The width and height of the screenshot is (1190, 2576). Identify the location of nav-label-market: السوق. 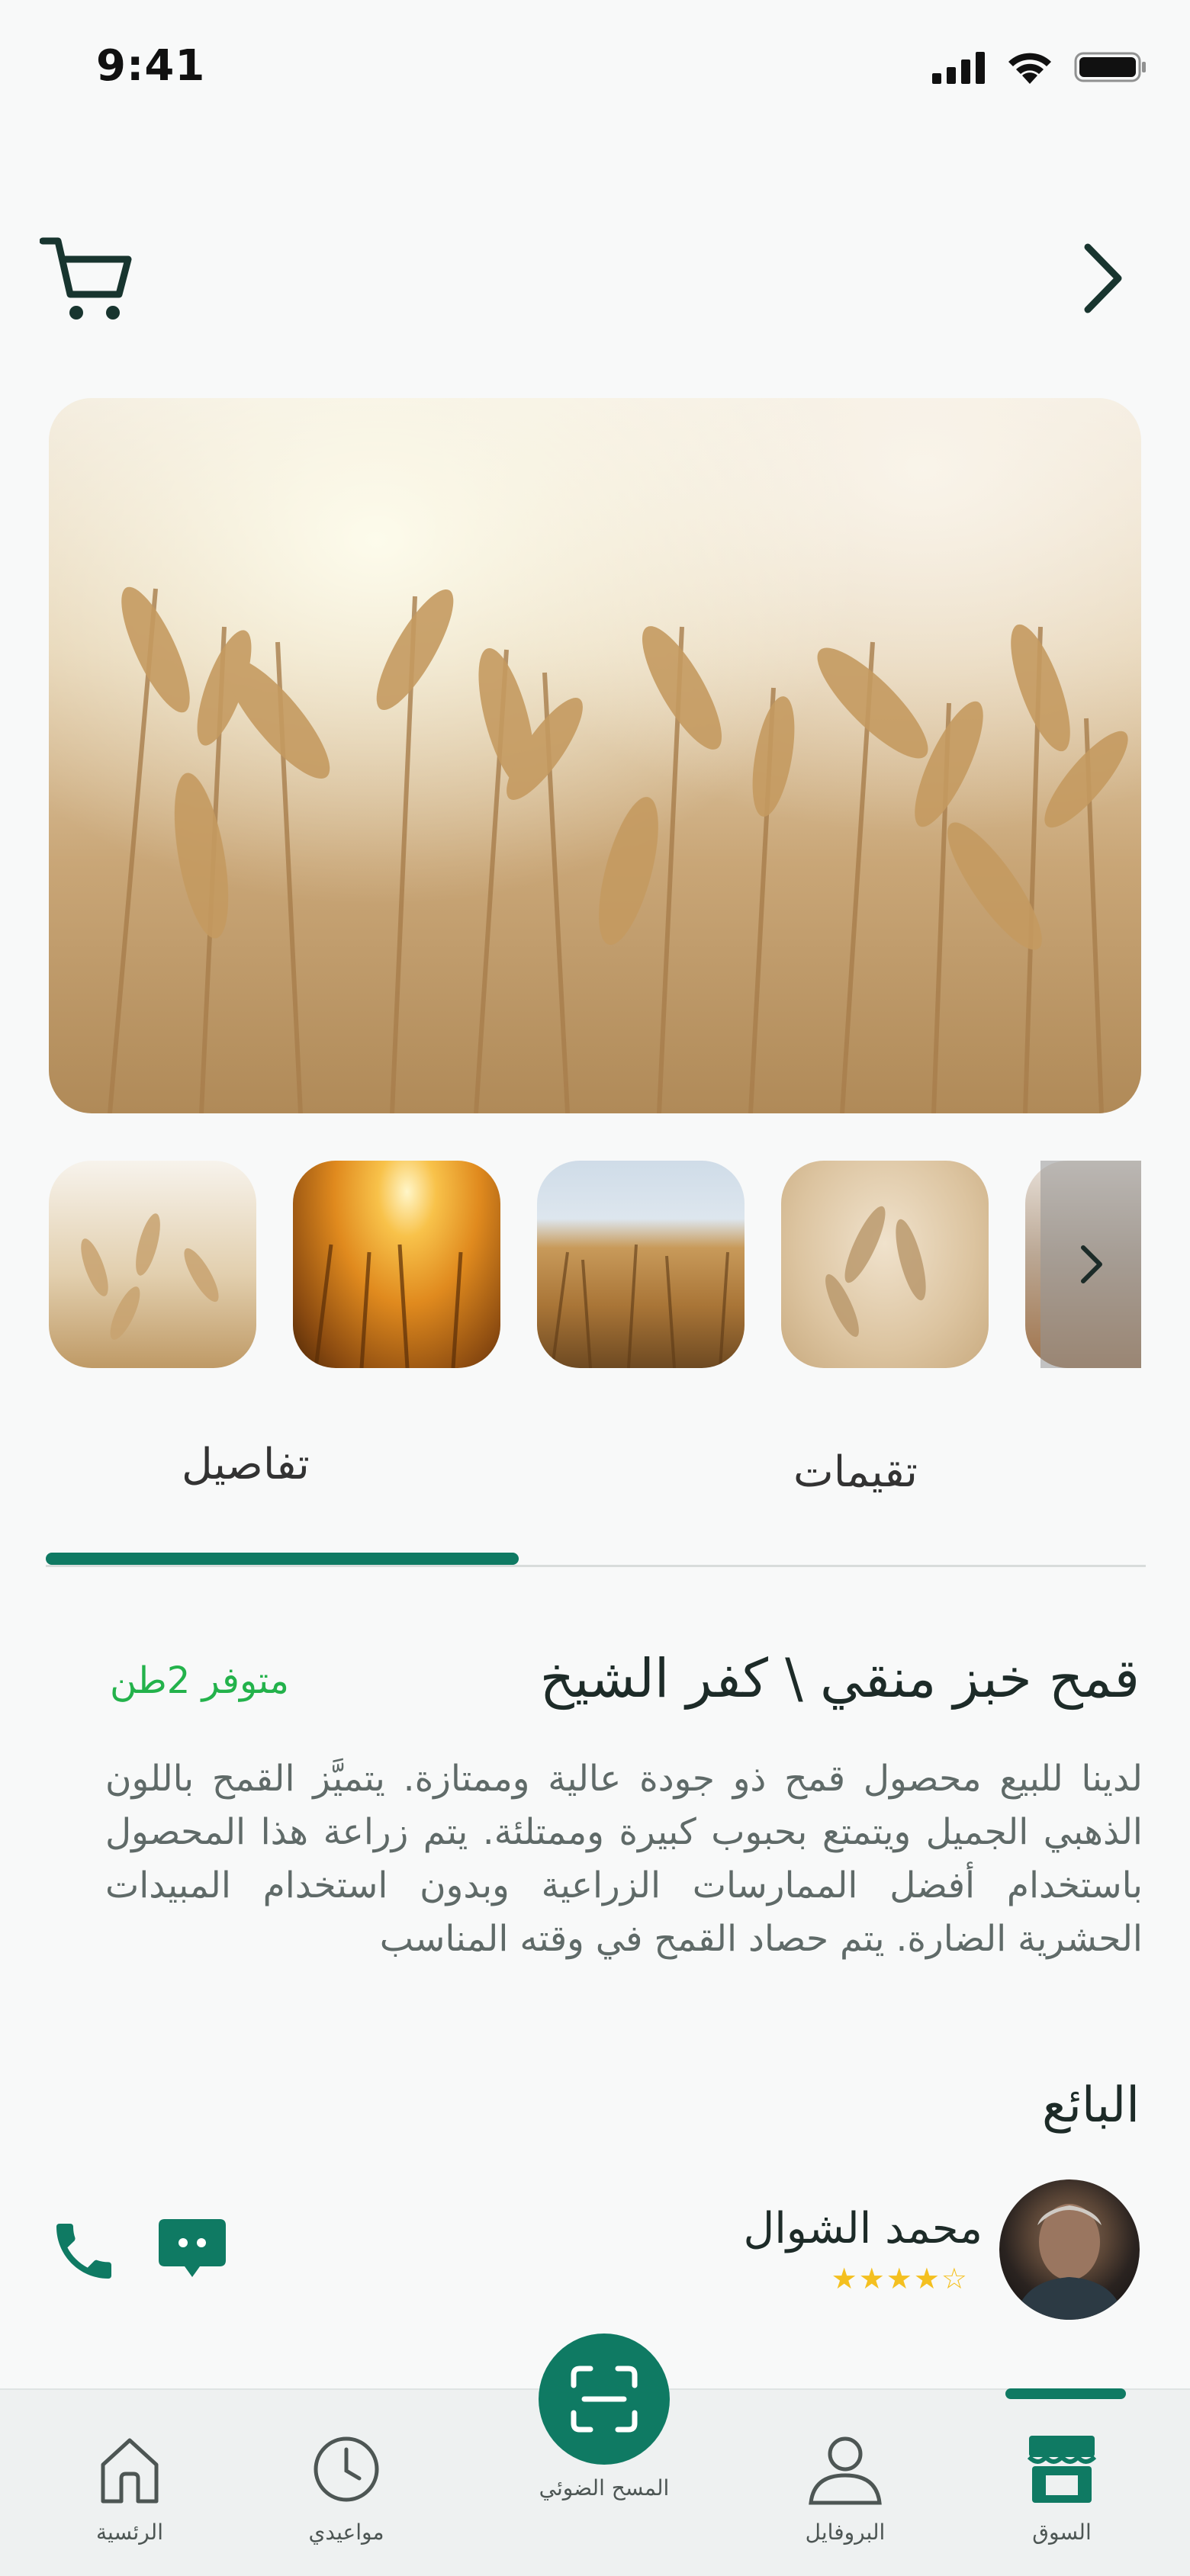
(1062, 2532).